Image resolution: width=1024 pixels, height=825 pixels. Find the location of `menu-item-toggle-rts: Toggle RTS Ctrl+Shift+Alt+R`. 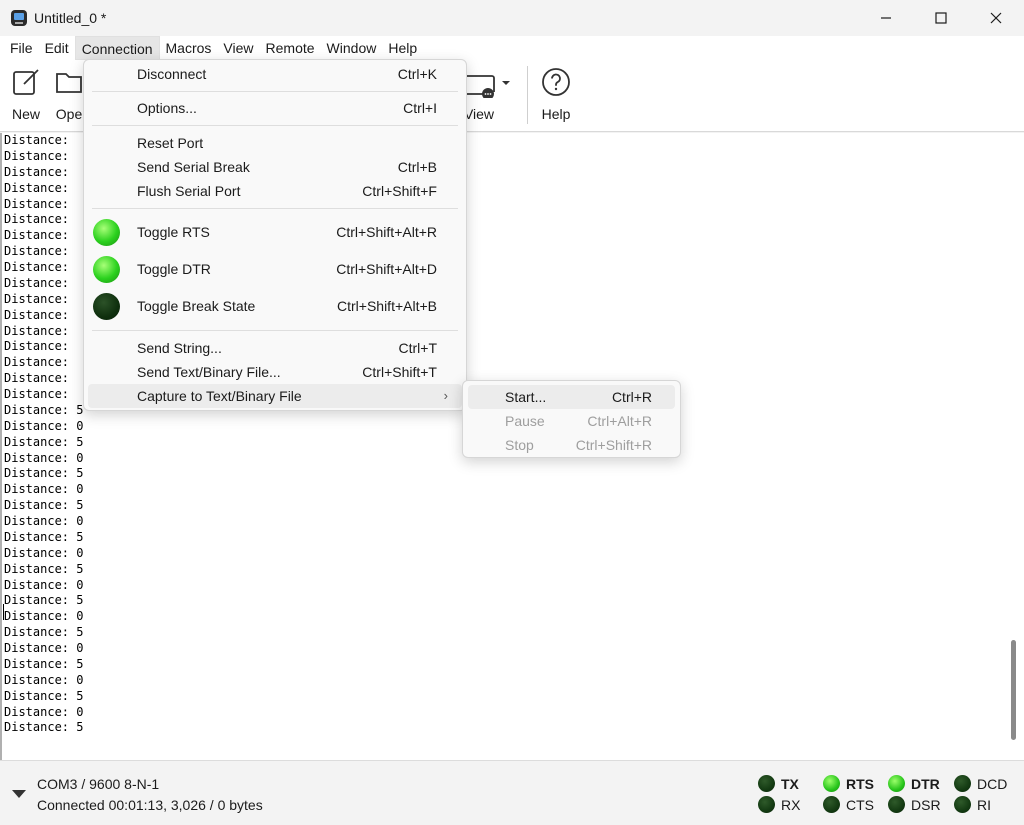

menu-item-toggle-rts: Toggle RTS Ctrl+Shift+Alt+R is located at coordinates (275, 232).